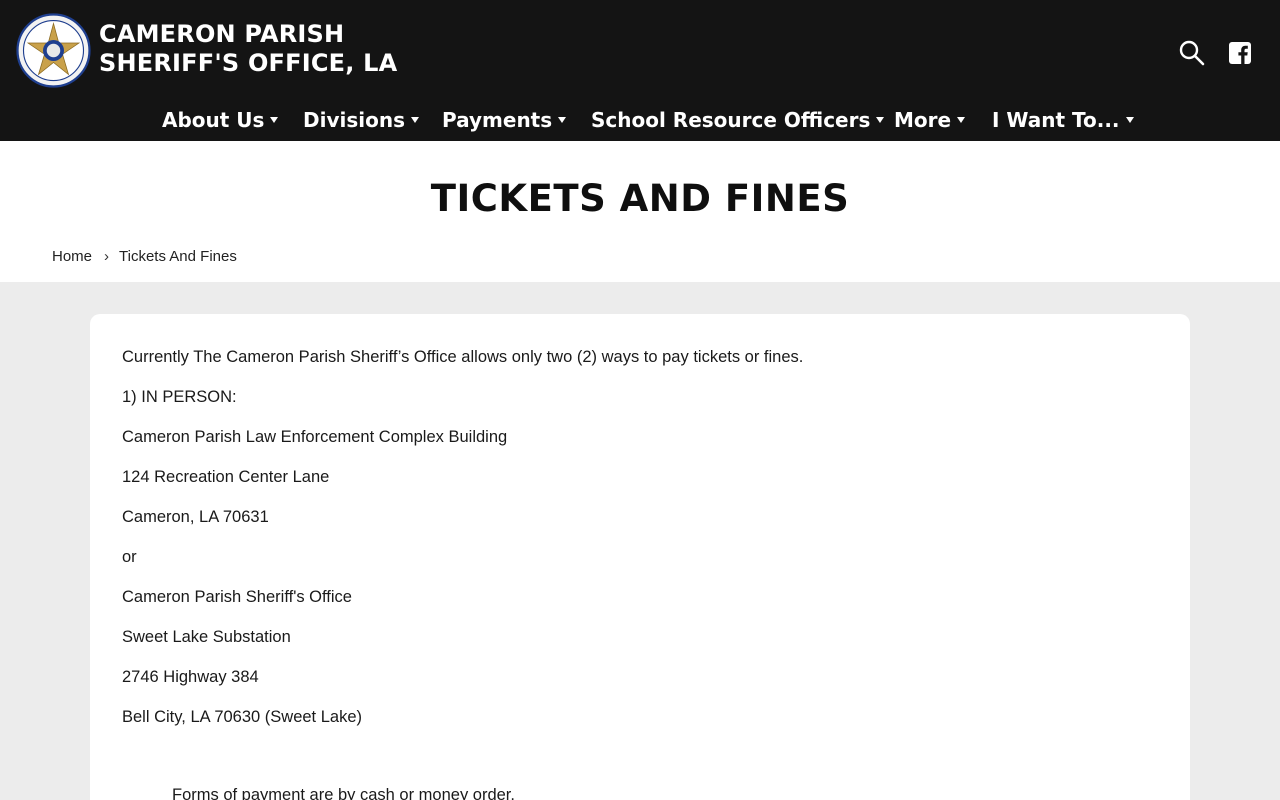 The height and width of the screenshot is (800, 1280). I want to click on nav-item-school-resource-officers: School Resource Officers, so click(738, 120).